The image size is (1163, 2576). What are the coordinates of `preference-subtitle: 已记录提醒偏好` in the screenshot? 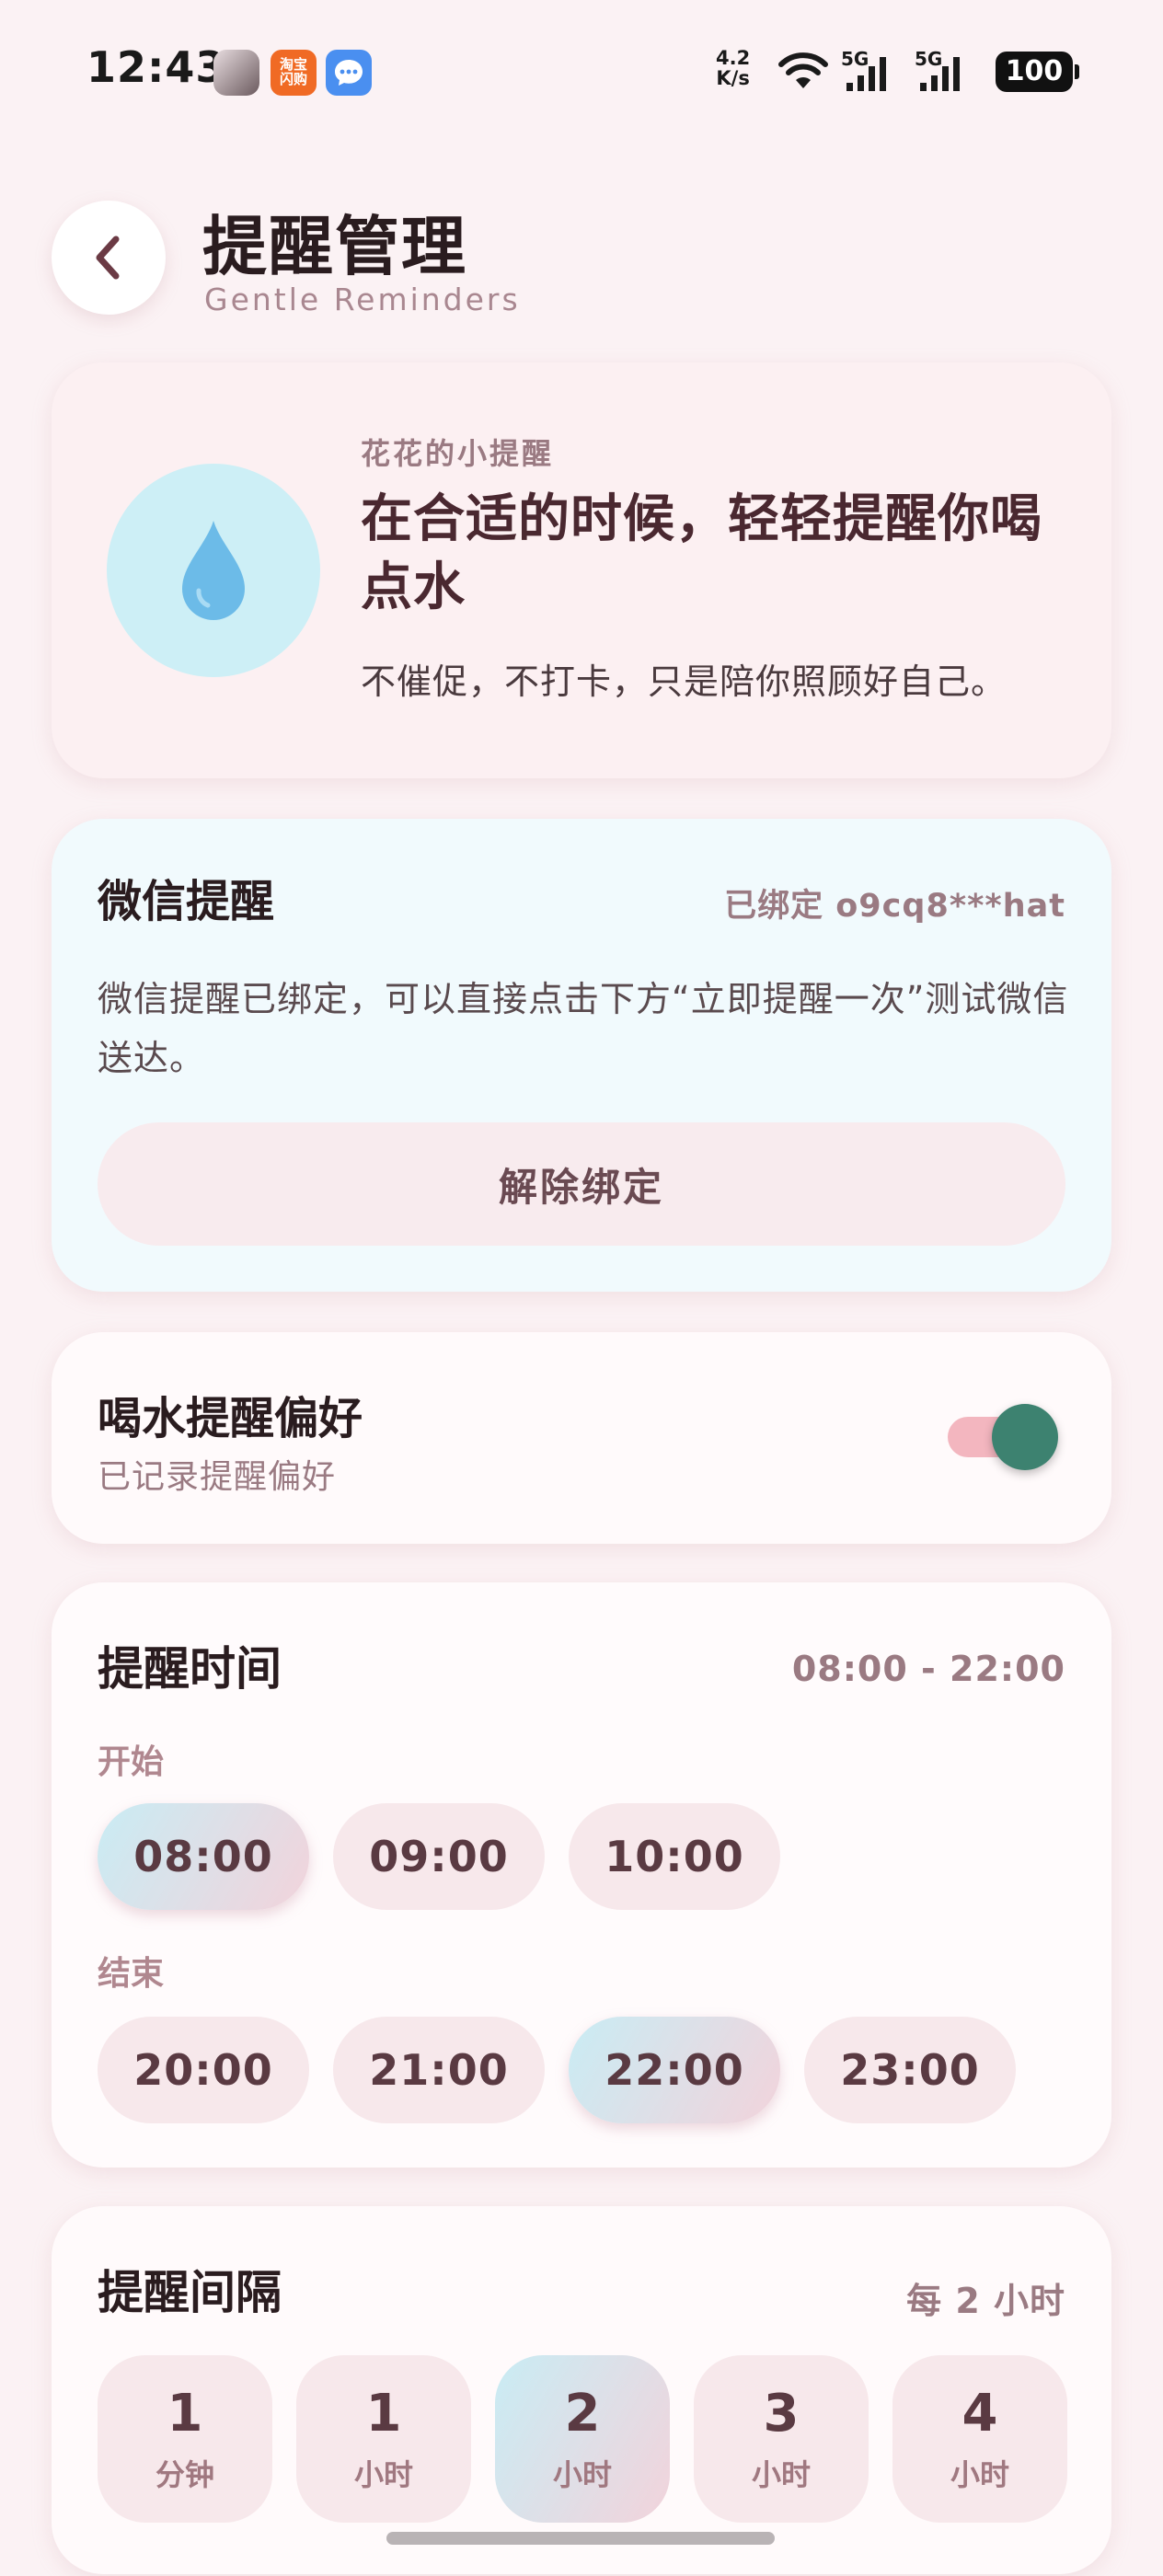 It's located at (218, 1477).